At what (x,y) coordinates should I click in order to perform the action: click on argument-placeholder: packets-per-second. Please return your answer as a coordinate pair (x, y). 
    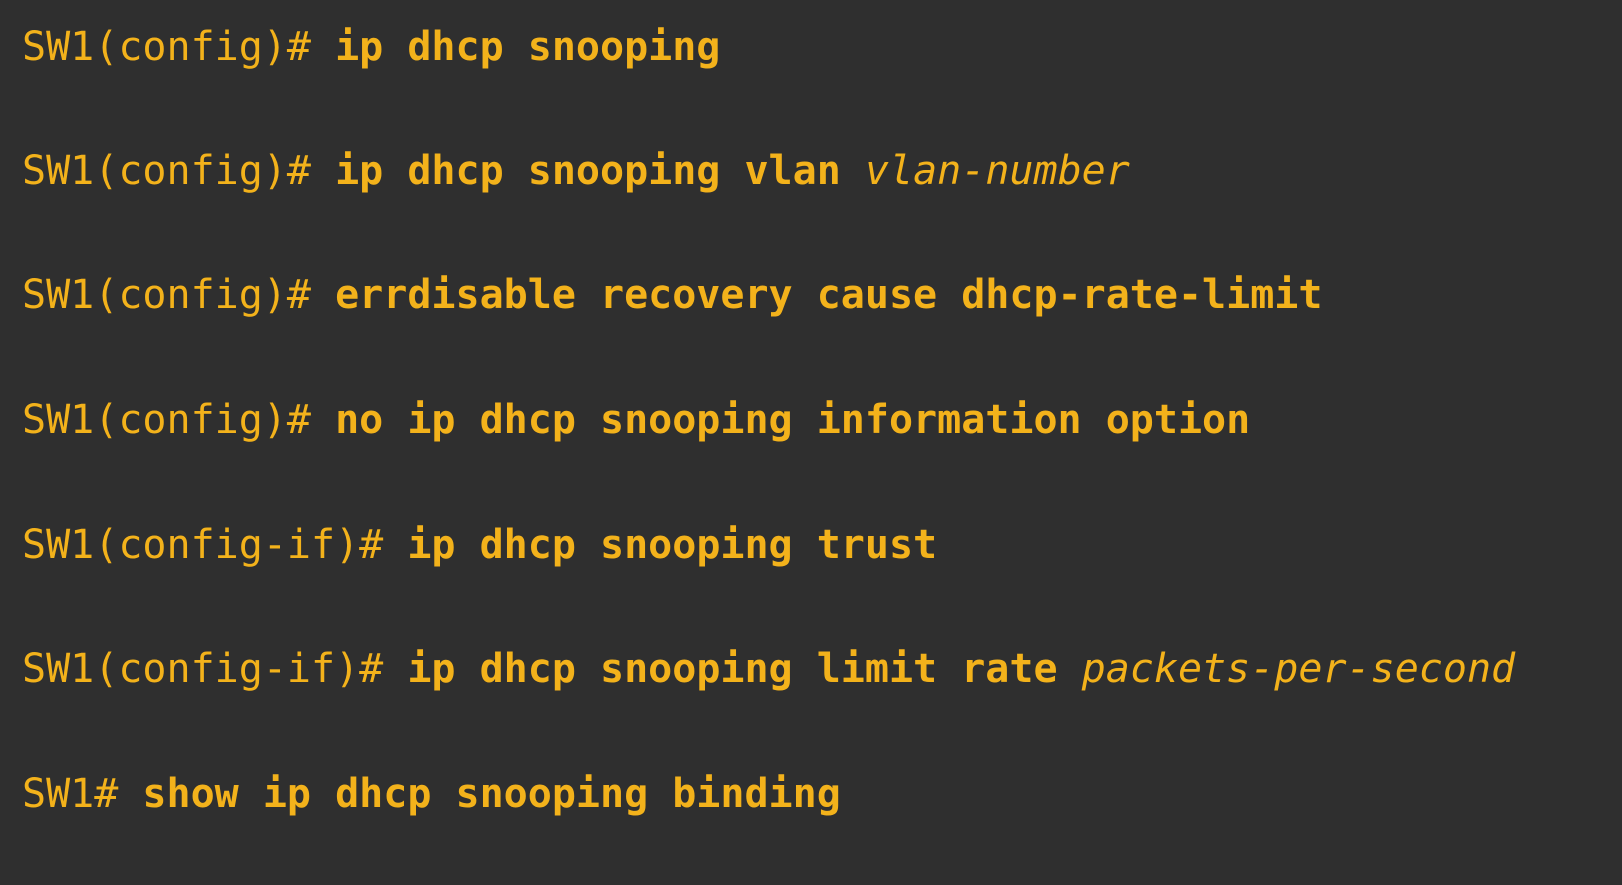
    Looking at the image, I should click on (1298, 669).